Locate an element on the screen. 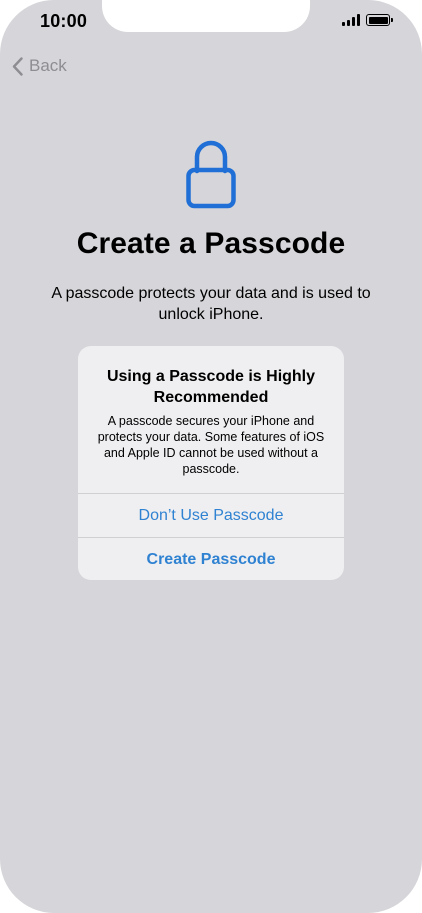  create-passcode-button: Create Passcode is located at coordinates (211, 558).